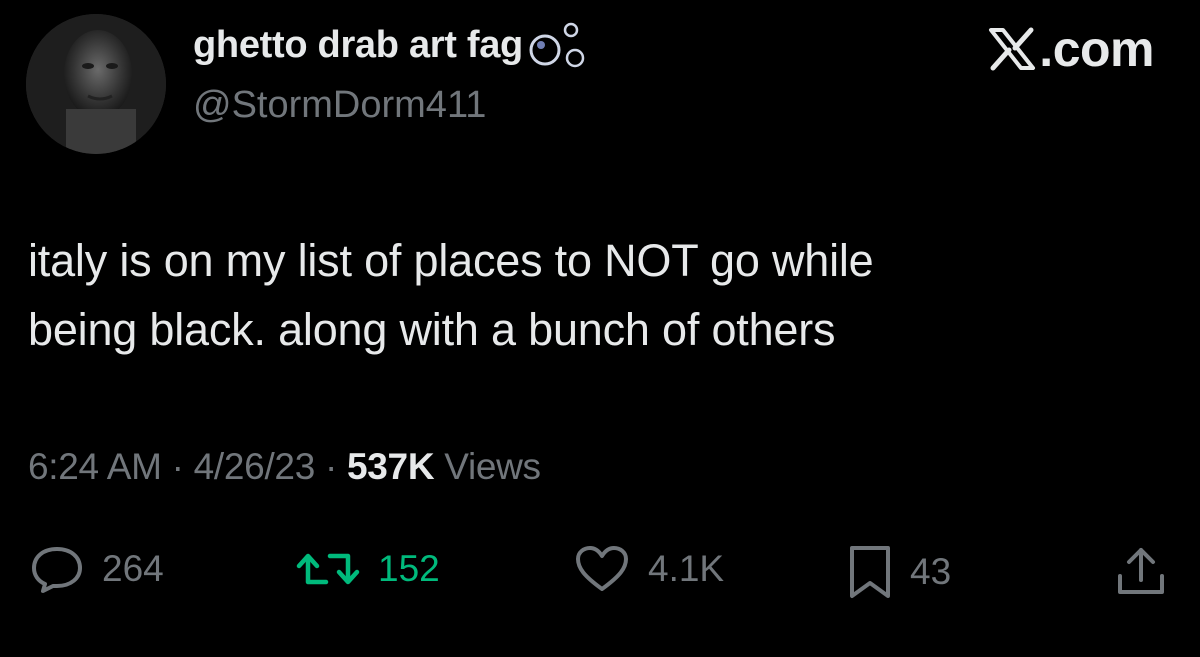  What do you see at coordinates (328, 569) in the screenshot?
I see `retweet-icon` at bounding box center [328, 569].